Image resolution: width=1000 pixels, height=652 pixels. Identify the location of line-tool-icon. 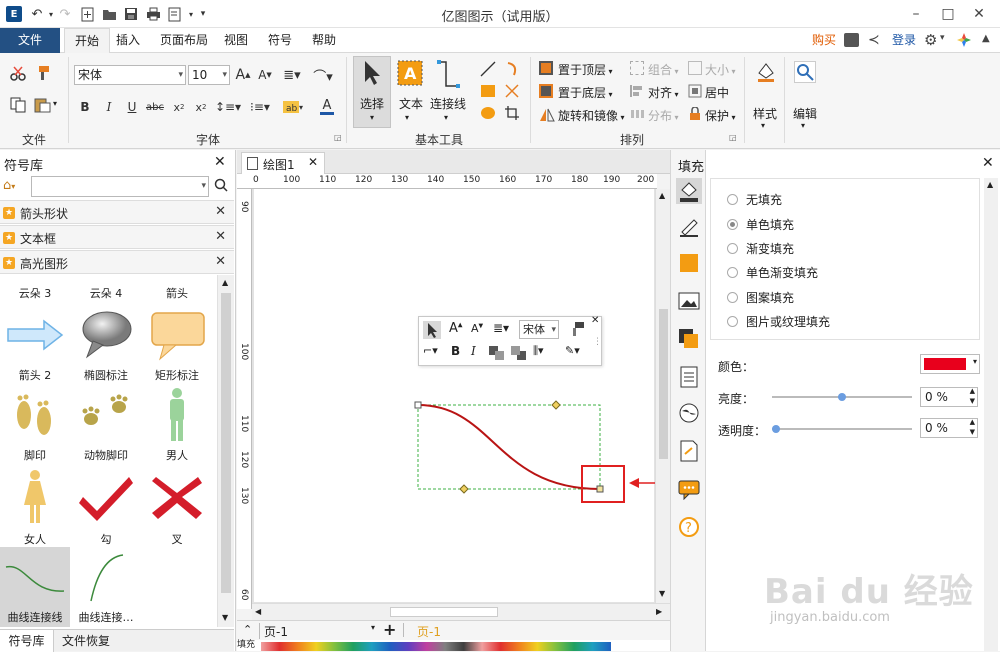
(488, 70).